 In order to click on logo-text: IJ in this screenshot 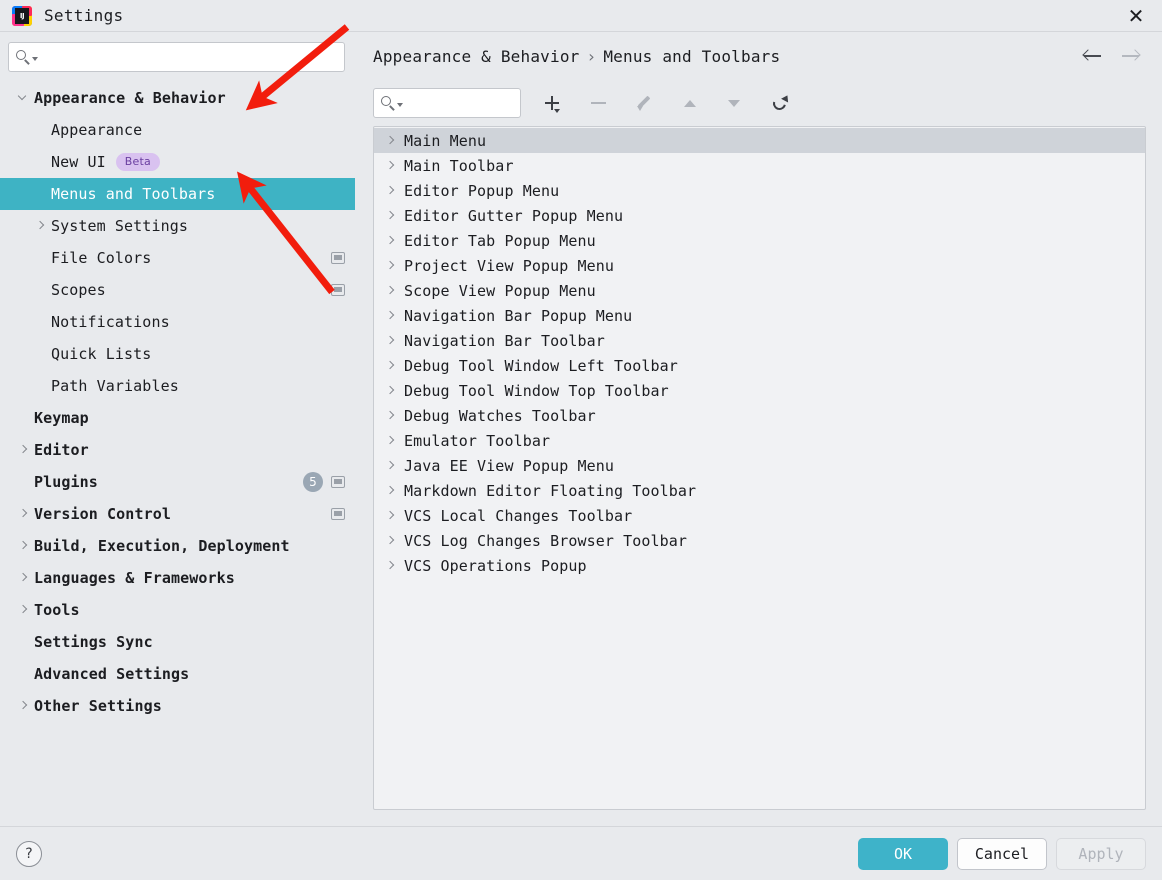, I will do `click(22, 15)`.